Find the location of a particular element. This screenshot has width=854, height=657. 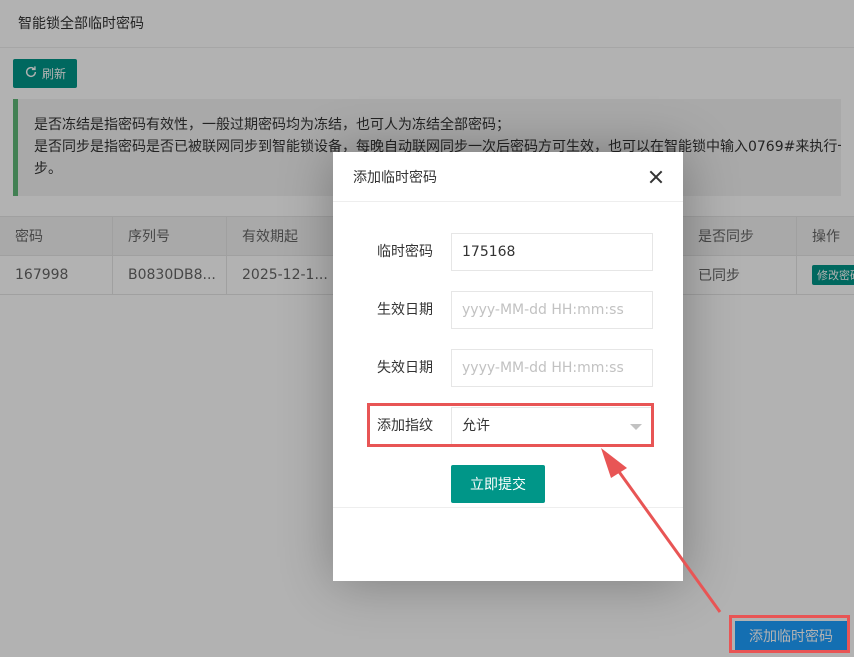

form-row-password: 临时密码 175168 is located at coordinates (508, 252).